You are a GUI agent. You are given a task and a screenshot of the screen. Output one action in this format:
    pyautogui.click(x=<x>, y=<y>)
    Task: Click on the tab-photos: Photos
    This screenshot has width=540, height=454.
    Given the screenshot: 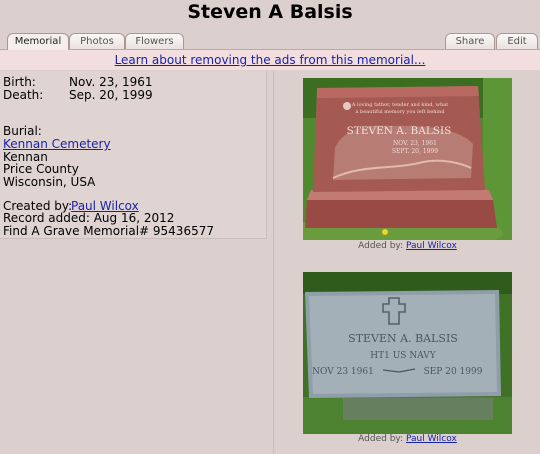 What is the action you would take?
    pyautogui.click(x=97, y=41)
    